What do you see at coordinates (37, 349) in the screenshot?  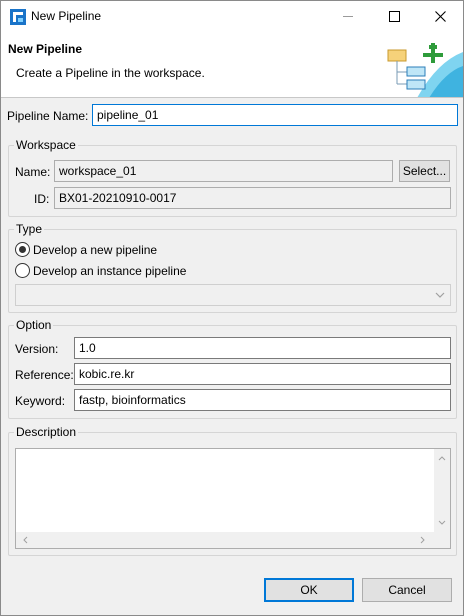 I see `version-label: Version:` at bounding box center [37, 349].